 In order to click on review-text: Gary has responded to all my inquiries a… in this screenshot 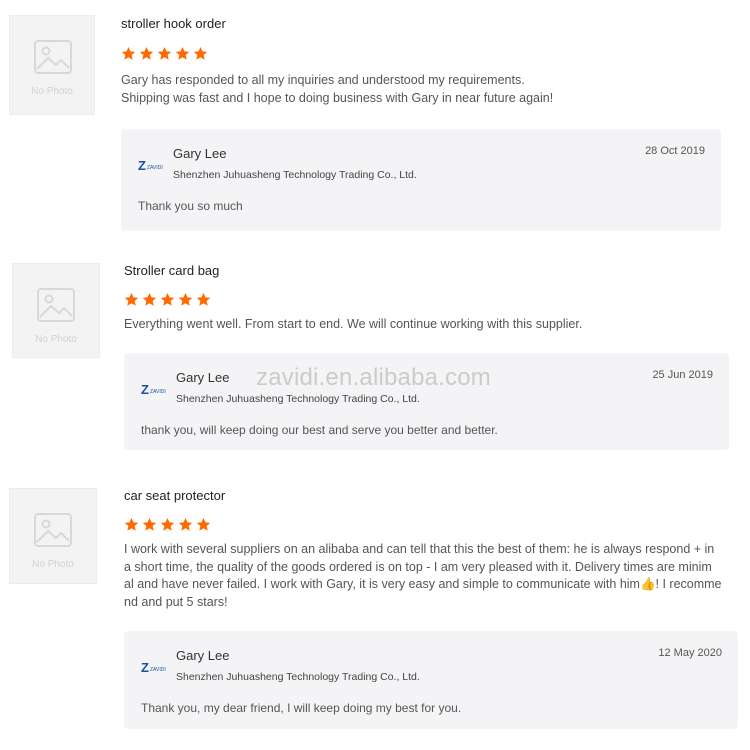, I will do `click(416, 89)`.